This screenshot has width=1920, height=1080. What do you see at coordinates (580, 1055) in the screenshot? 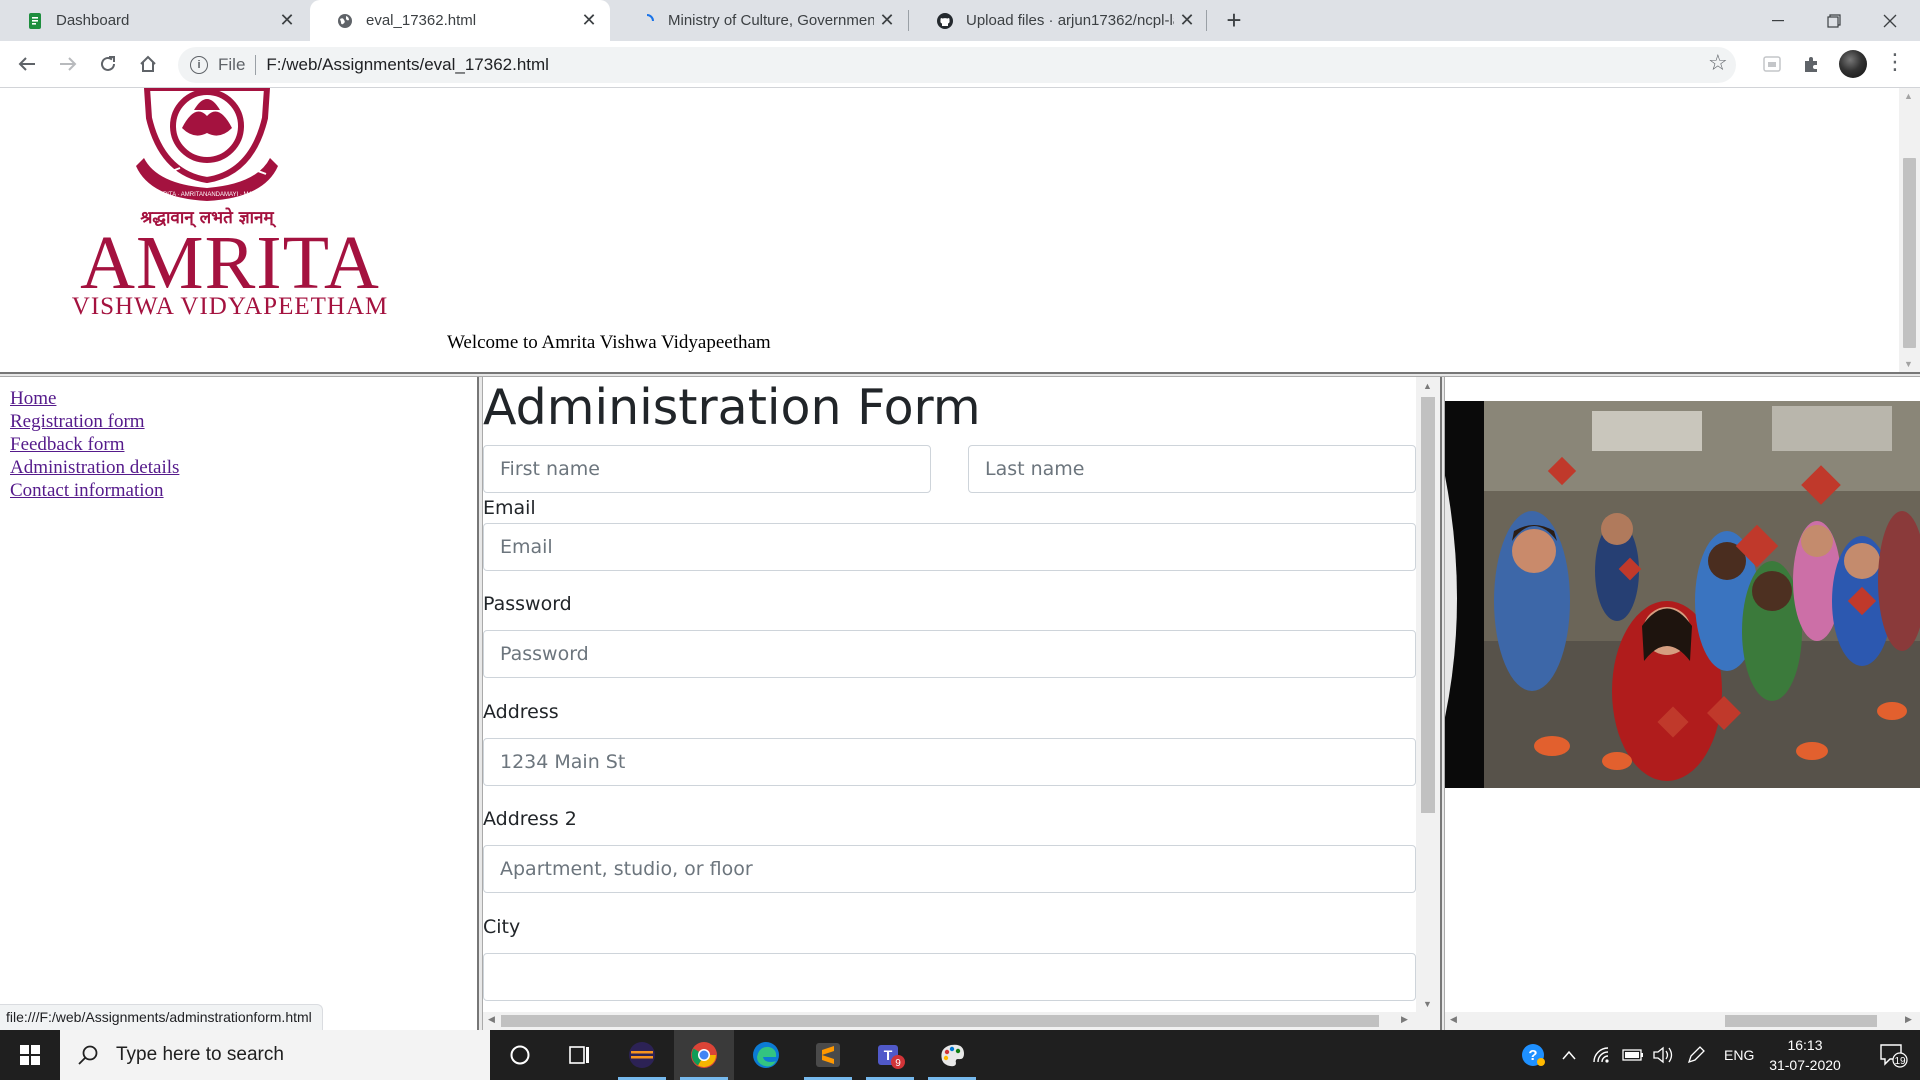
I see `task-view-icon` at bounding box center [580, 1055].